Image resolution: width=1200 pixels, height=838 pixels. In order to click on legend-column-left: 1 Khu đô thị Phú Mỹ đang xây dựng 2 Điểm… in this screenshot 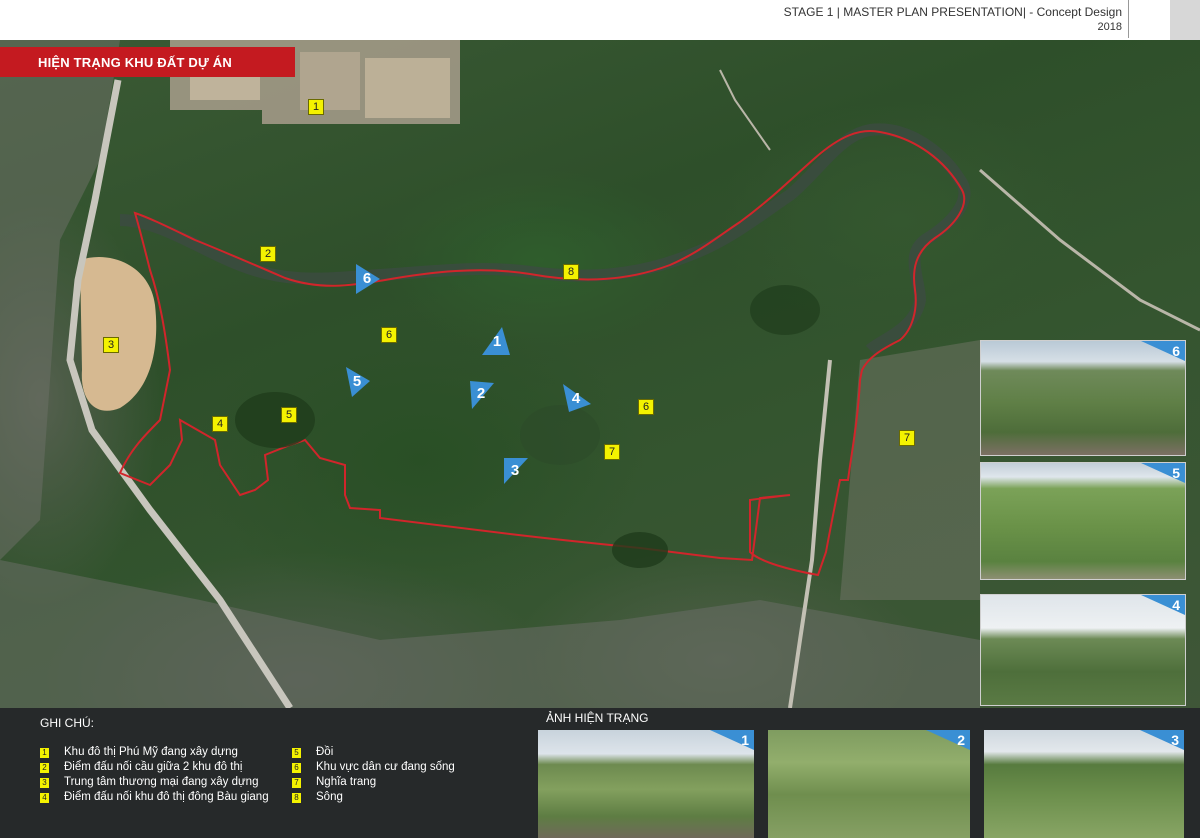, I will do `click(170, 776)`.